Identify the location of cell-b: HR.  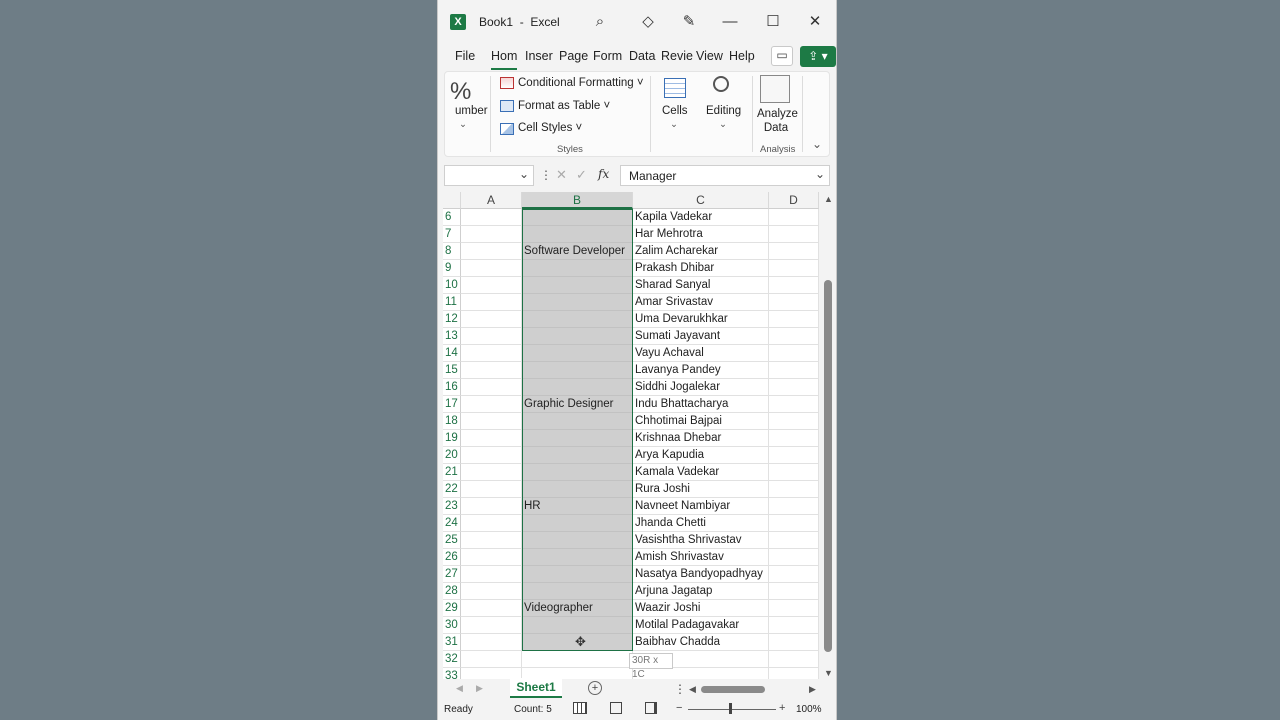
(577, 506).